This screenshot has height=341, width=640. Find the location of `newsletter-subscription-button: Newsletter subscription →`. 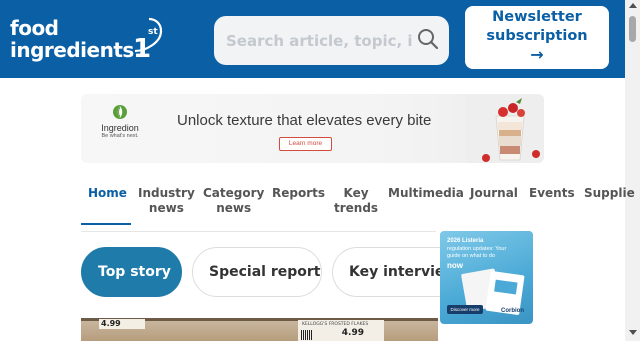

newsletter-subscription-button: Newsletter subscription → is located at coordinates (537, 37).